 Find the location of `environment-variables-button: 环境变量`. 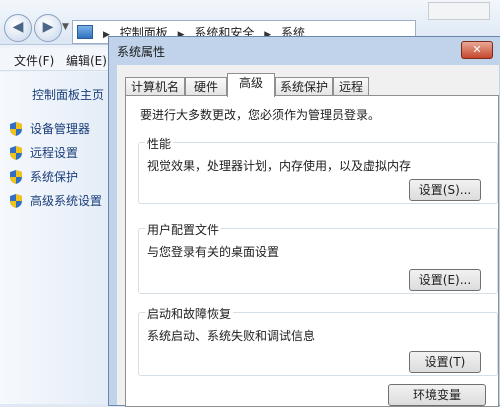

environment-variables-button: 环境变量 is located at coordinates (437, 395).